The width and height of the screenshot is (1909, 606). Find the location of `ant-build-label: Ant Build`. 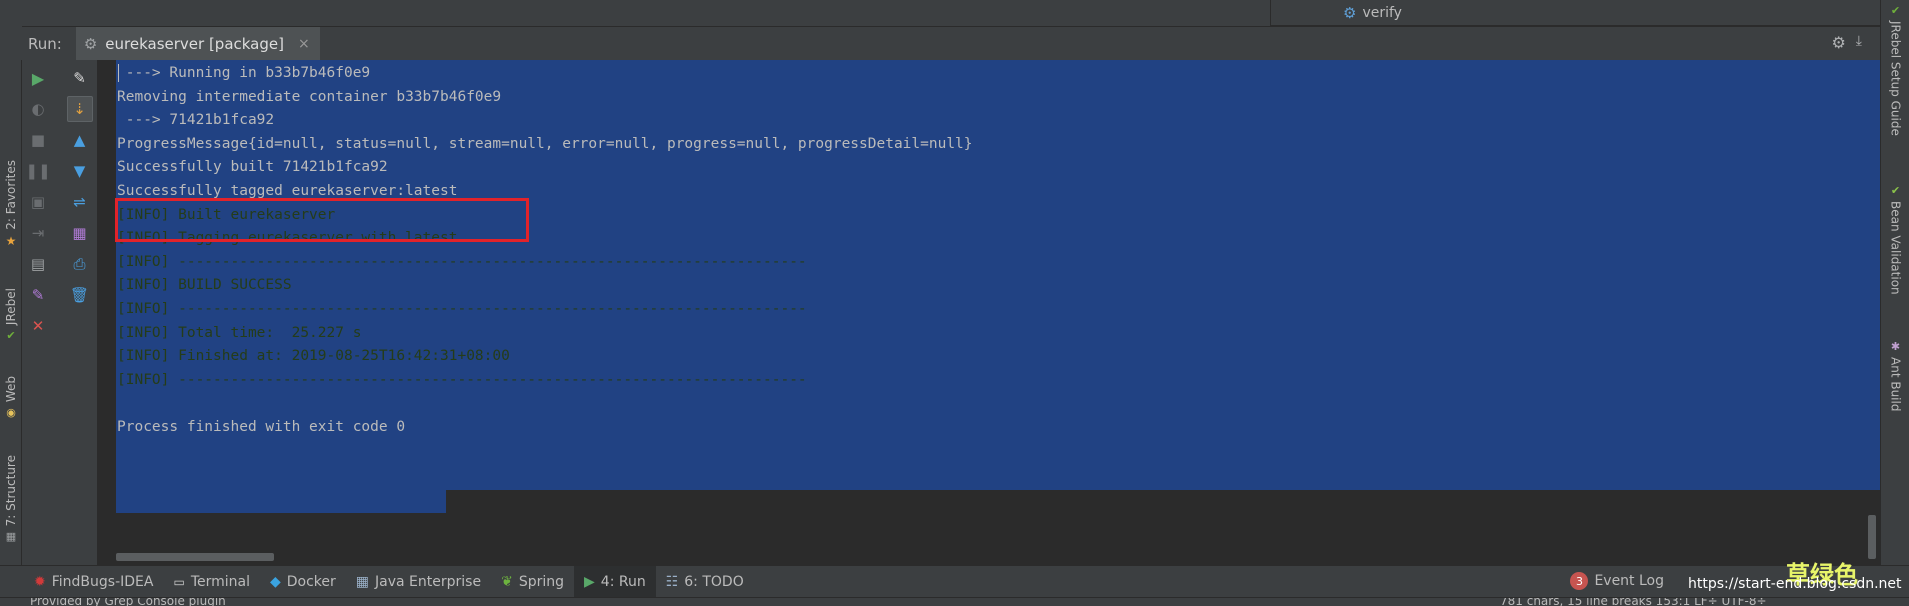

ant-build-label: Ant Build is located at coordinates (1895, 384).